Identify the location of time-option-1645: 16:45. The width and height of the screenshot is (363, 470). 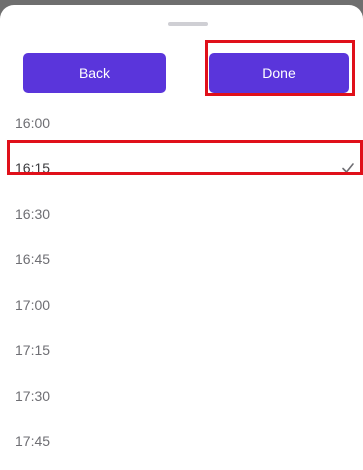
(181, 260).